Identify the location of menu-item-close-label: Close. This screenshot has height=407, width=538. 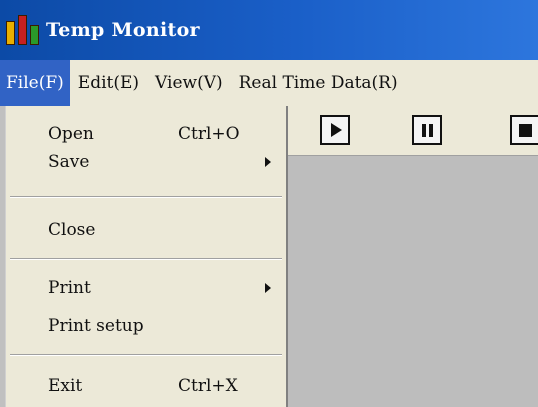
(72, 230).